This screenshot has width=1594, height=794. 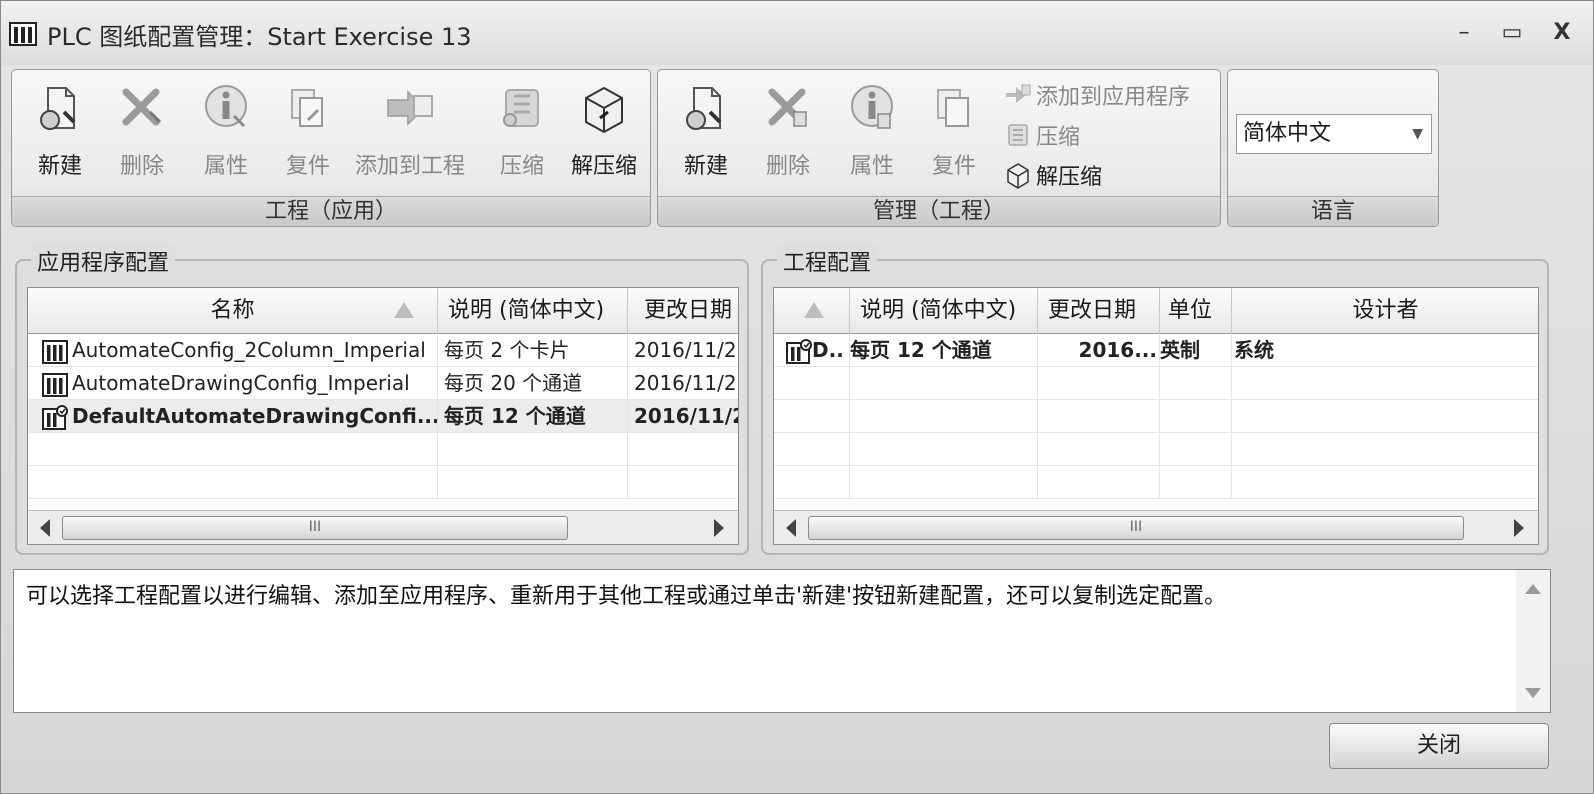 What do you see at coordinates (954, 134) in the screenshot?
I see `manage-copy-button: 复件` at bounding box center [954, 134].